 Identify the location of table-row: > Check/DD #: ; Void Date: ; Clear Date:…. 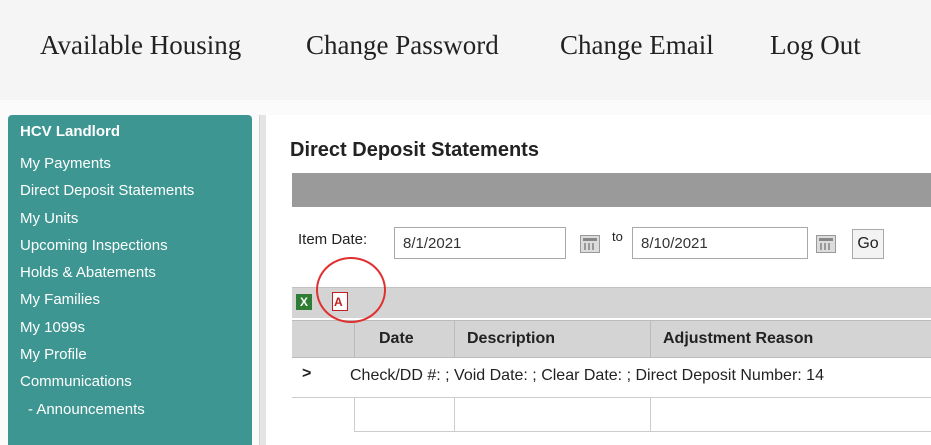
(611, 377).